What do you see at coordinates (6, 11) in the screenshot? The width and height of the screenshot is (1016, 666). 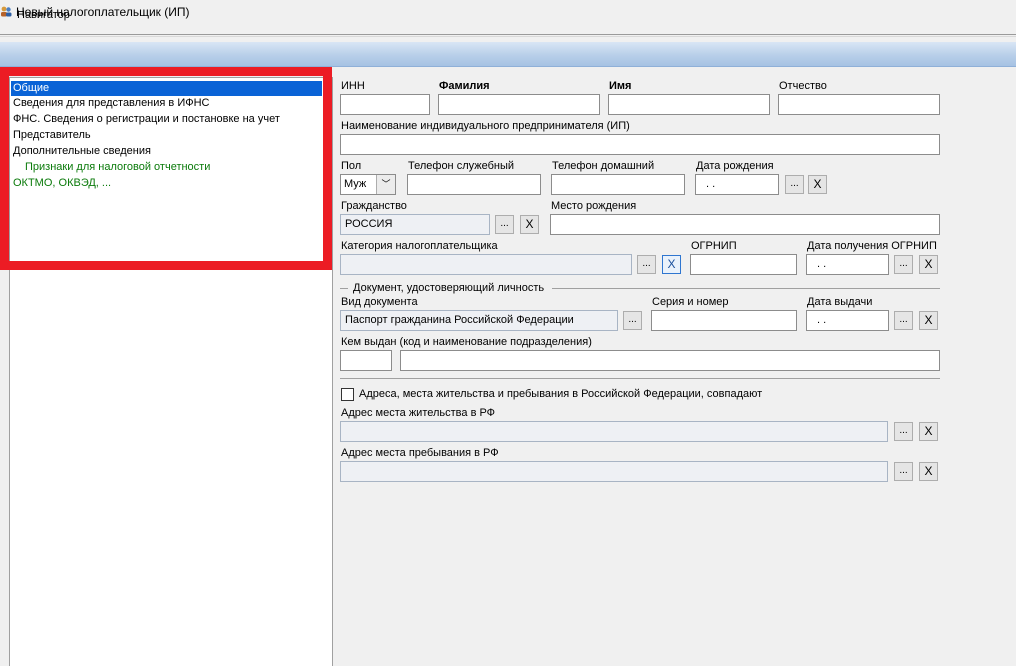 I see `taxpayer-icon` at bounding box center [6, 11].